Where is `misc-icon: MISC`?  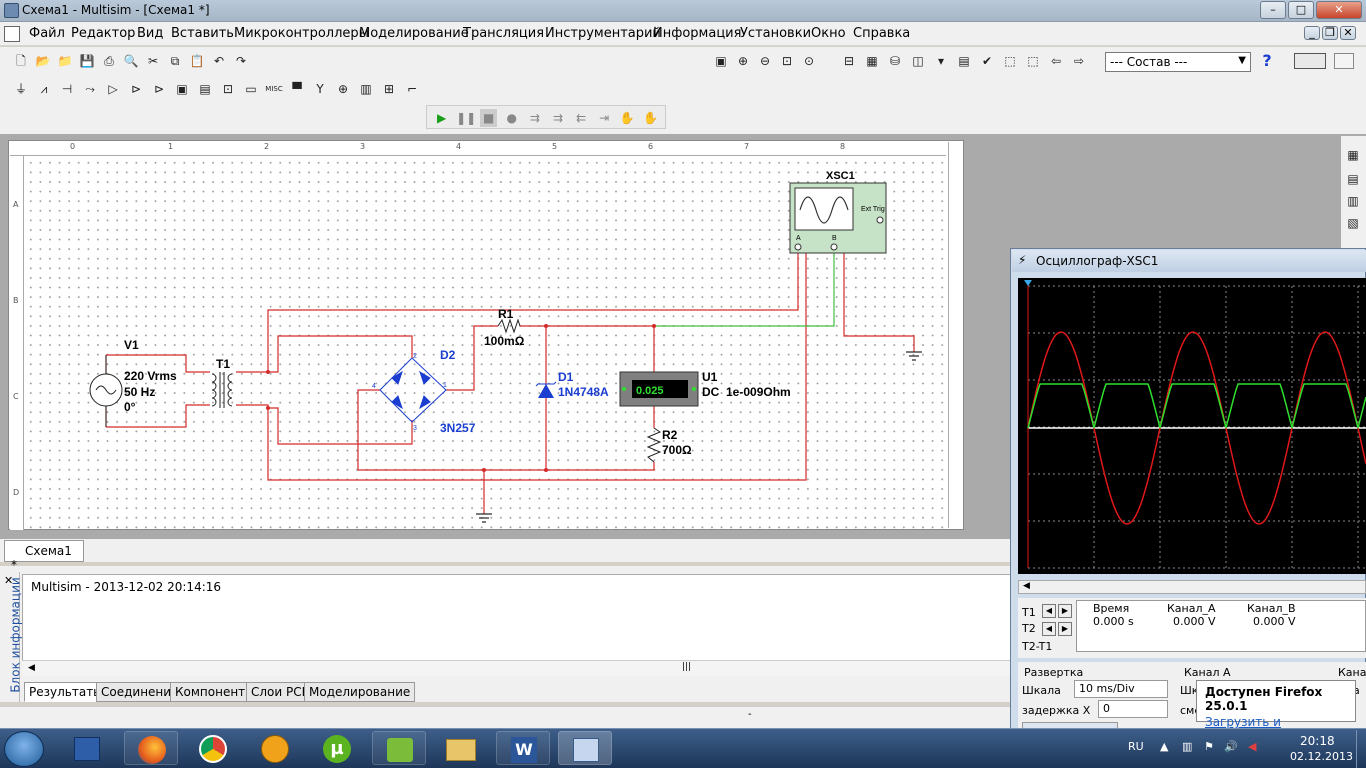 misc-icon: MISC is located at coordinates (274, 89).